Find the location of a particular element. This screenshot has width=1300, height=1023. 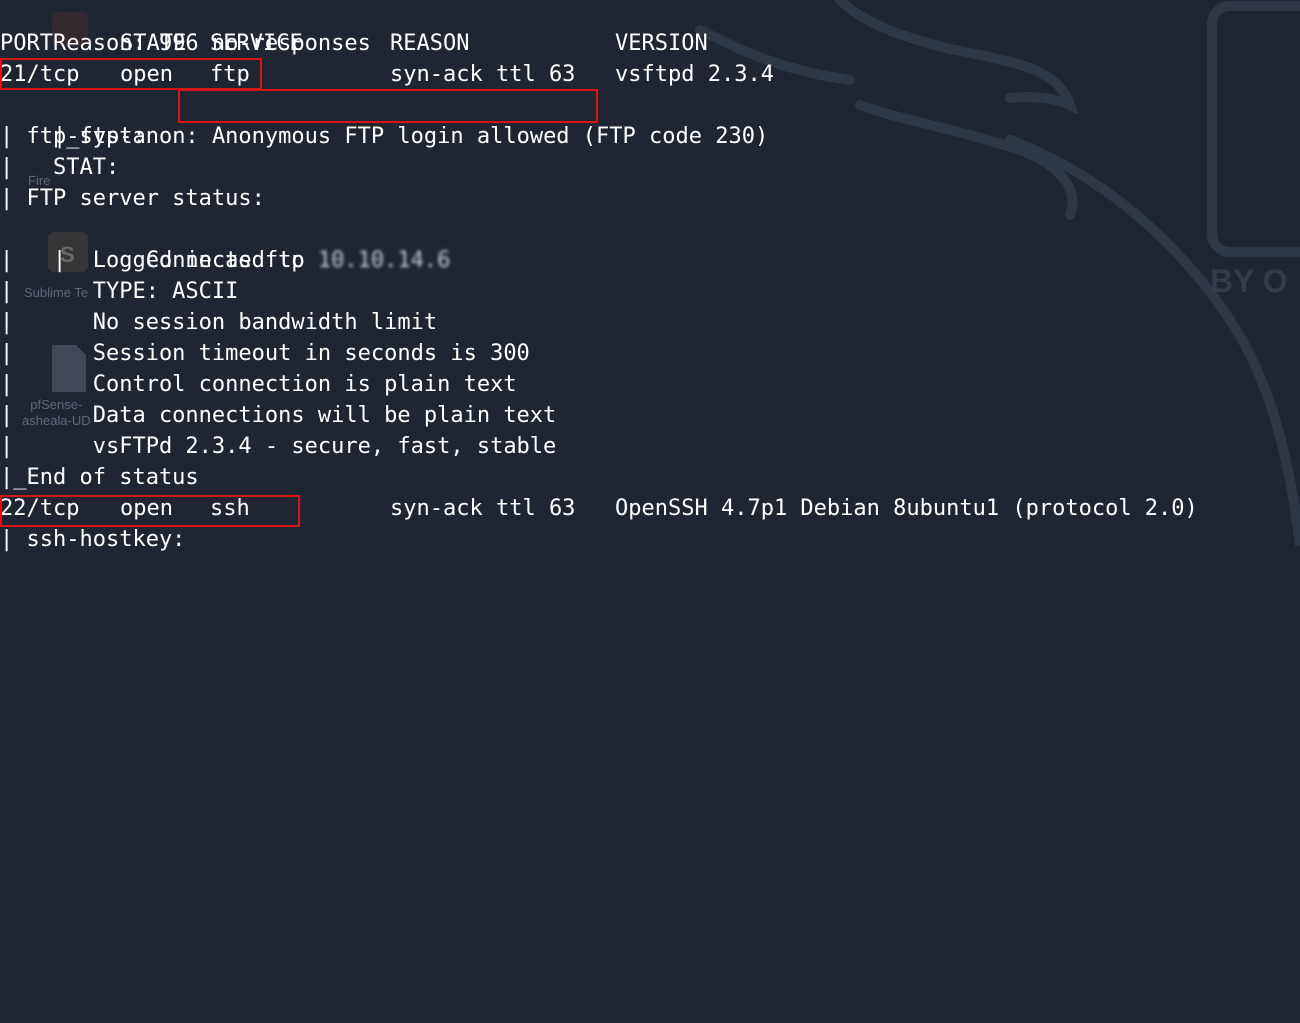

nmap-header-row: PORT STATE SERVICE REASON VERSION is located at coordinates (650, 43).